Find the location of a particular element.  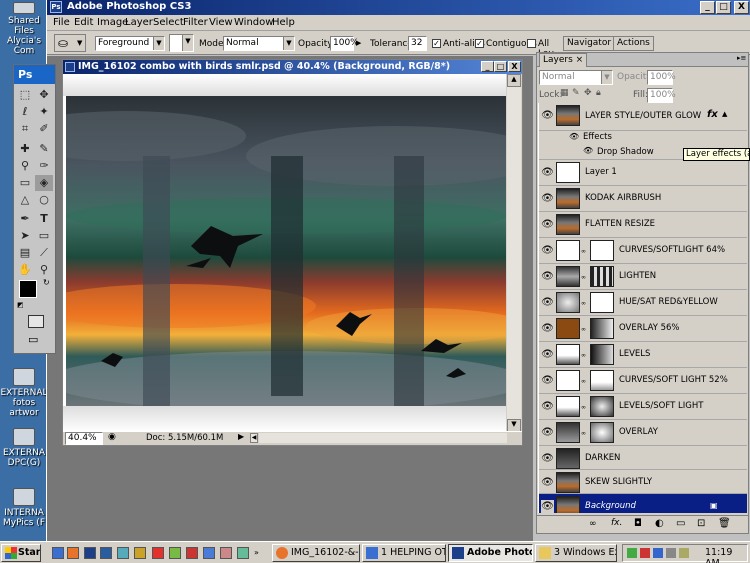

status-menu-arrow-icon: ▶ is located at coordinates (241, 436).